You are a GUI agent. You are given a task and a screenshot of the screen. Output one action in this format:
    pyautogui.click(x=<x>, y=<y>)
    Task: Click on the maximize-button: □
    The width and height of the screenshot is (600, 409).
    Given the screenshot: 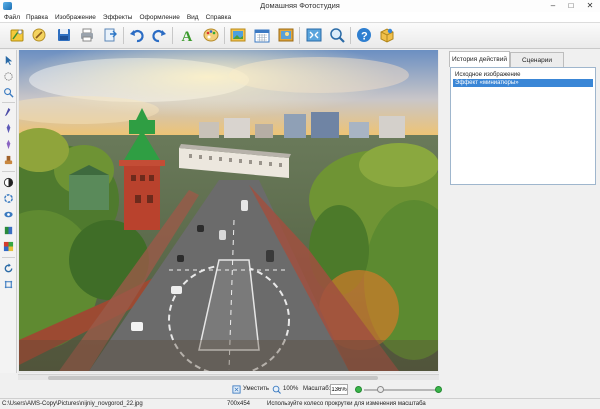 What is the action you would take?
    pyautogui.click(x=571, y=5)
    